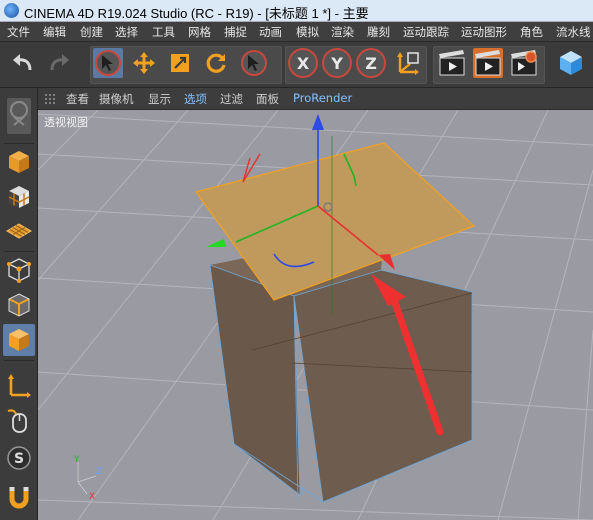 The image size is (593, 520). Describe the element at coordinates (195, 99) in the screenshot. I see `viewport-menu-options: 选项` at that location.